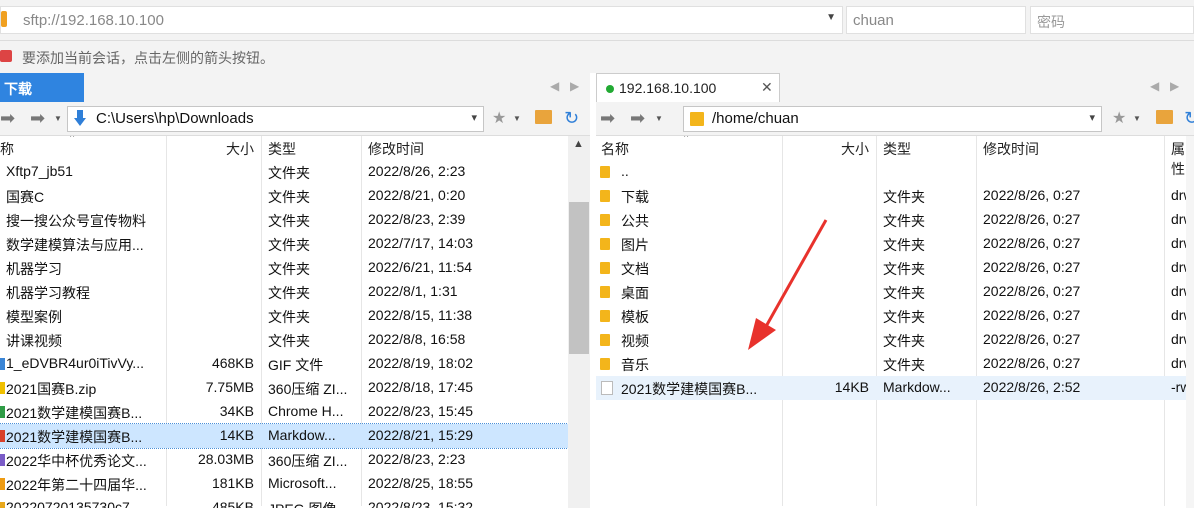 The height and width of the screenshot is (508, 1194). I want to click on table-row: Xftp7_jb51 文件夹 2022/8/26, 2:23, so click(284, 172).